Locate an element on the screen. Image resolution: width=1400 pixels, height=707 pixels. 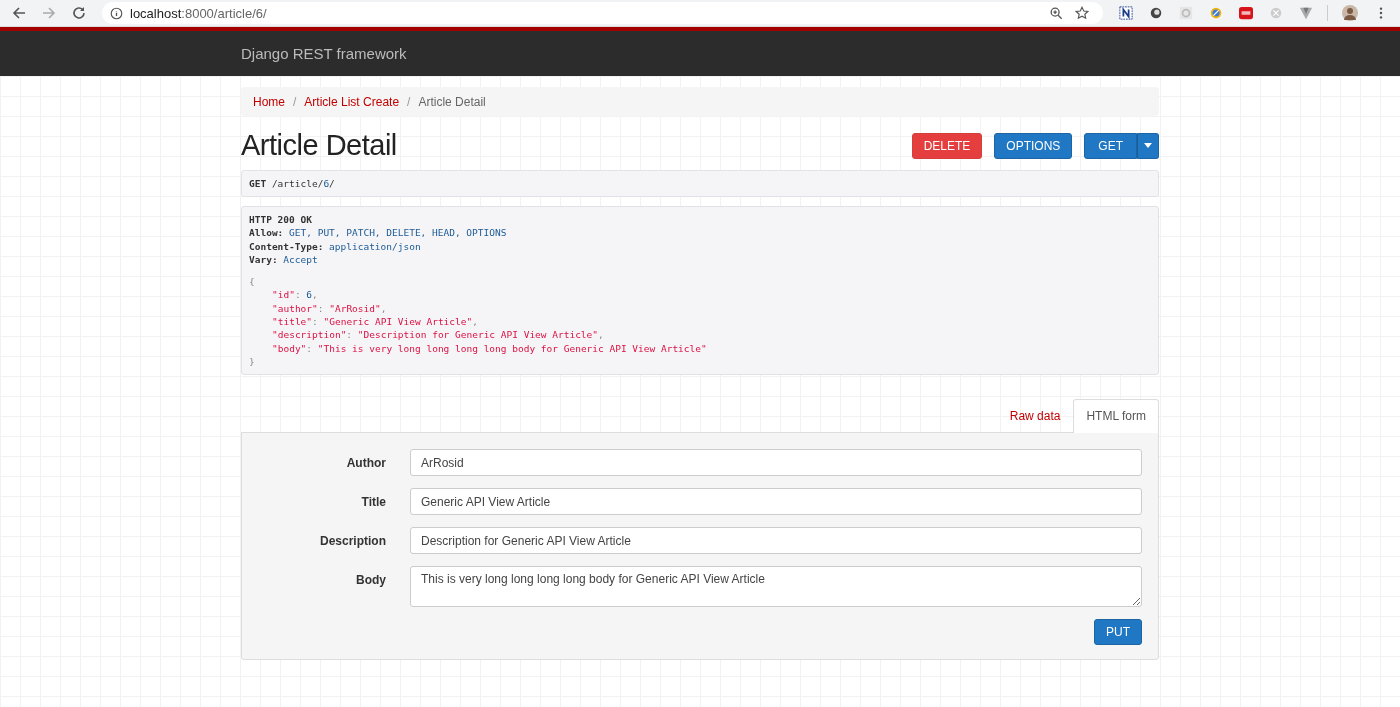
reload-icon is located at coordinates (79, 13).